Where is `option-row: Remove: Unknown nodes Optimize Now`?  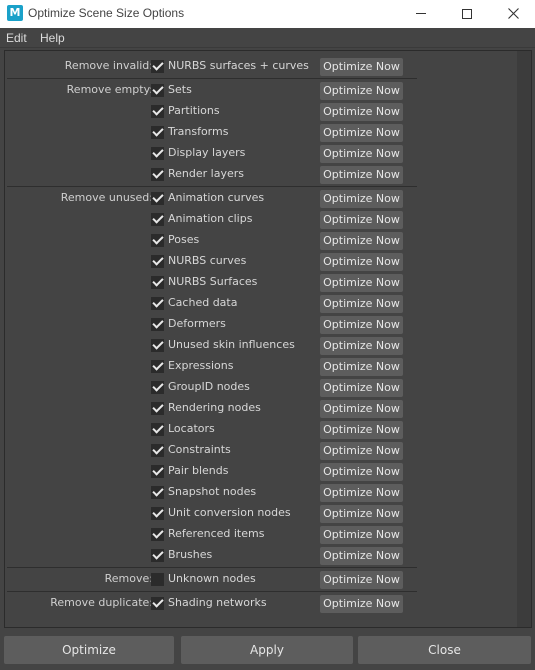
option-row: Remove: Unknown nodes Optimize Now is located at coordinates (215, 579).